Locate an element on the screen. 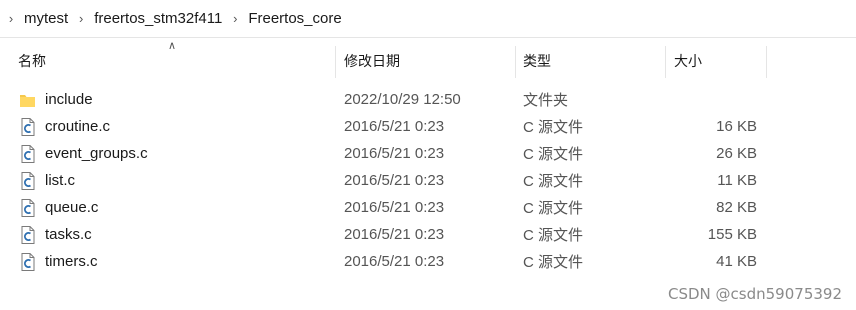  file-name-cell: list.c is located at coordinates (46, 180).